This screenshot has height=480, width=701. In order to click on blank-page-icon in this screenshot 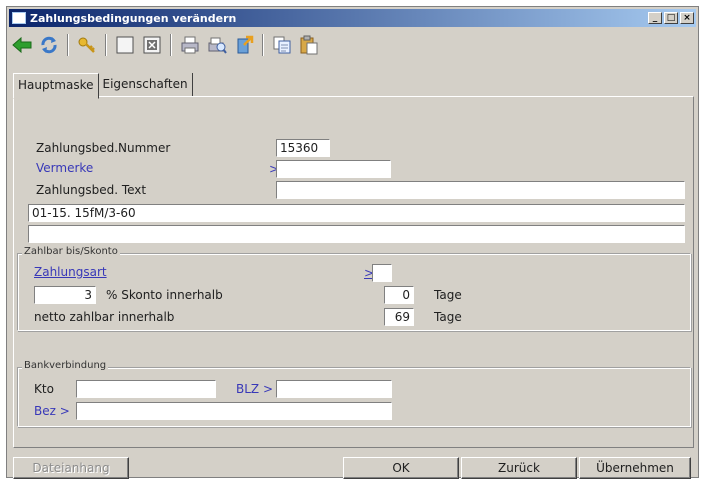, I will do `click(125, 45)`.